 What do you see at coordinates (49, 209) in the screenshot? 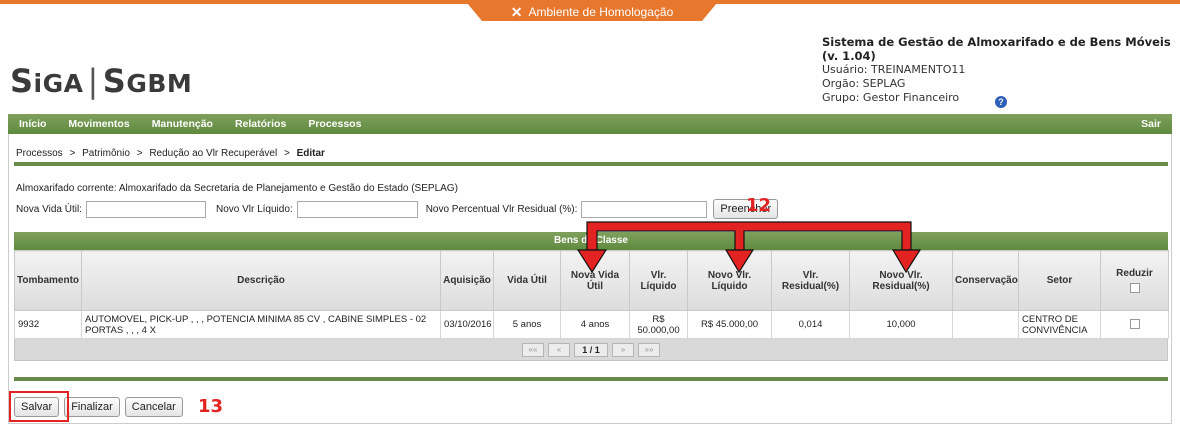
I see `nova-vida-label: Nova Vida Útil:` at bounding box center [49, 209].